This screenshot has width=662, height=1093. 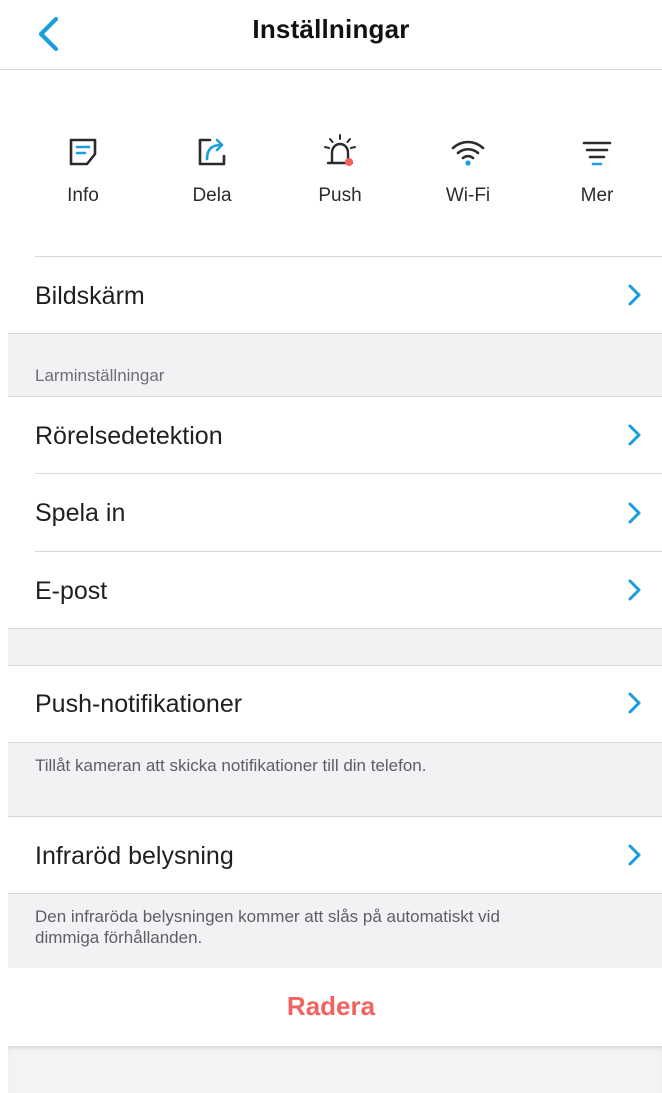 I want to click on bottom-background, so click(x=335, y=1069).